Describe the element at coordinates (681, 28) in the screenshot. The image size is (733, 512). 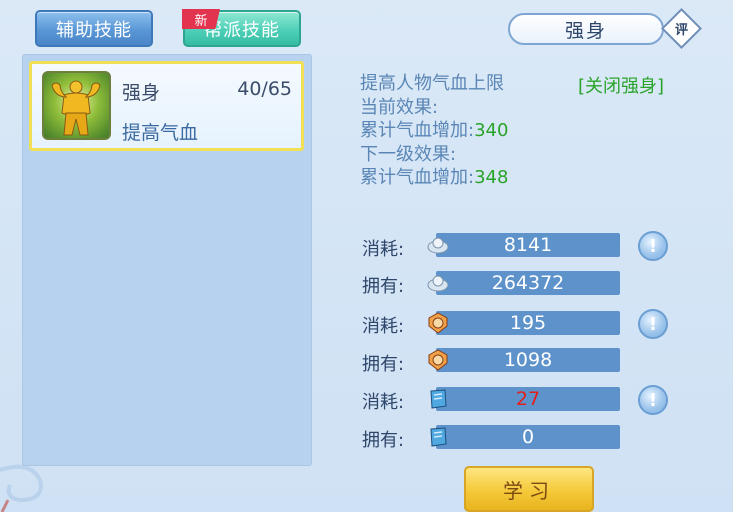
I see `rate-button: 评` at that location.